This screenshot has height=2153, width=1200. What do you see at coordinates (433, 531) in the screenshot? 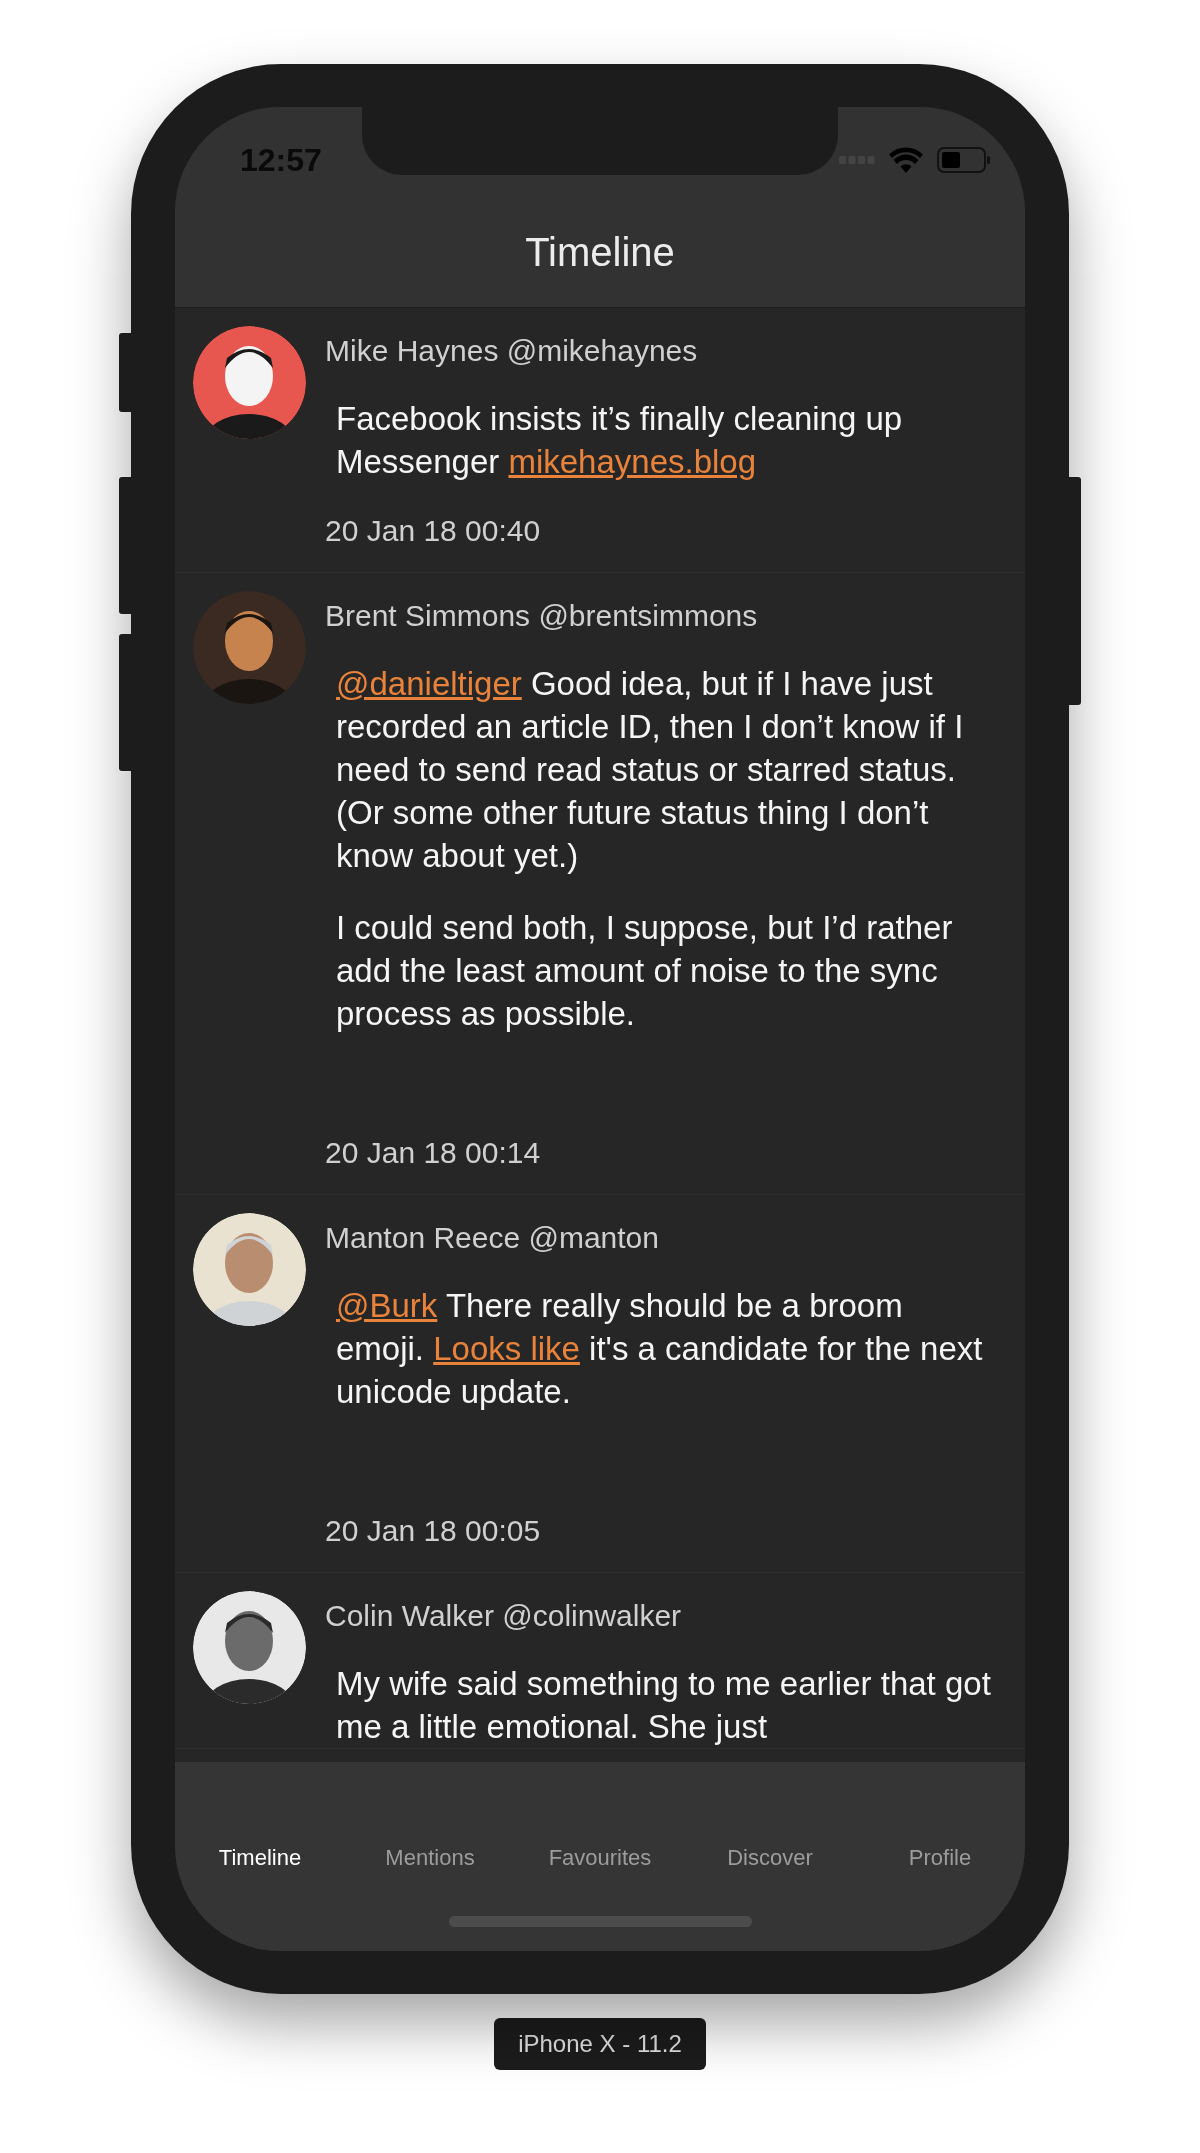
I see `post-date: 20 Jan 18 00:40` at bounding box center [433, 531].